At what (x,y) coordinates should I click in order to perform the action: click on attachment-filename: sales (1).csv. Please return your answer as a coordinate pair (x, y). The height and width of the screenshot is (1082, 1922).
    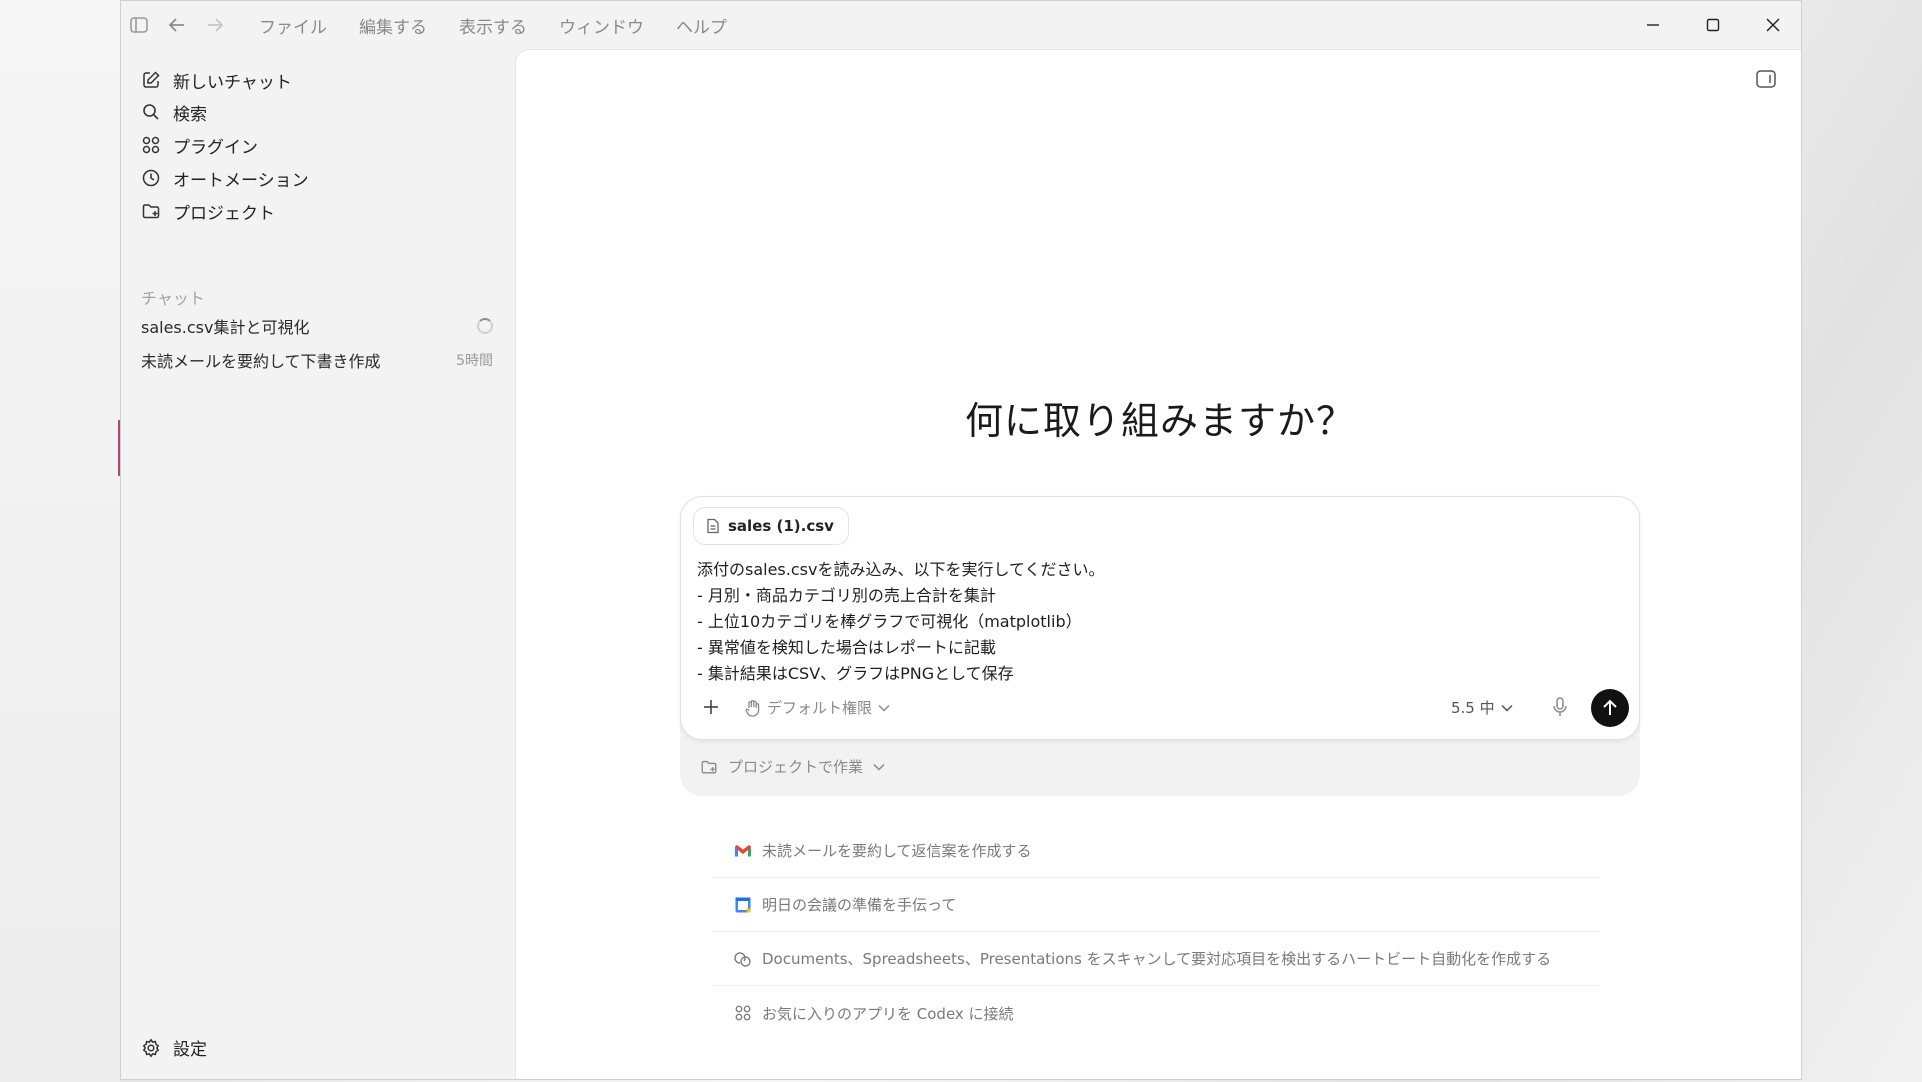
    Looking at the image, I should click on (781, 526).